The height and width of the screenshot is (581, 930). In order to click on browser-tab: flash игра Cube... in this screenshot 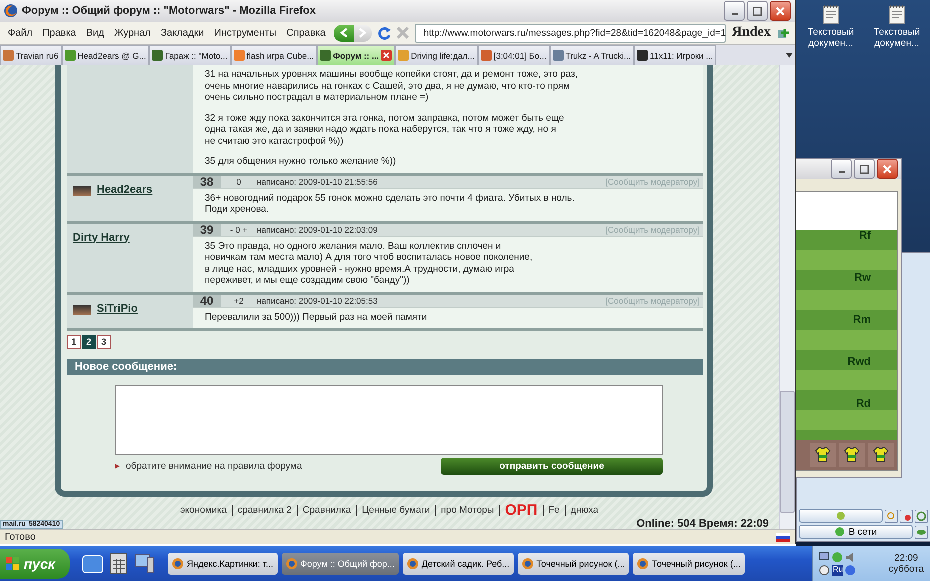, I will do `click(274, 55)`.